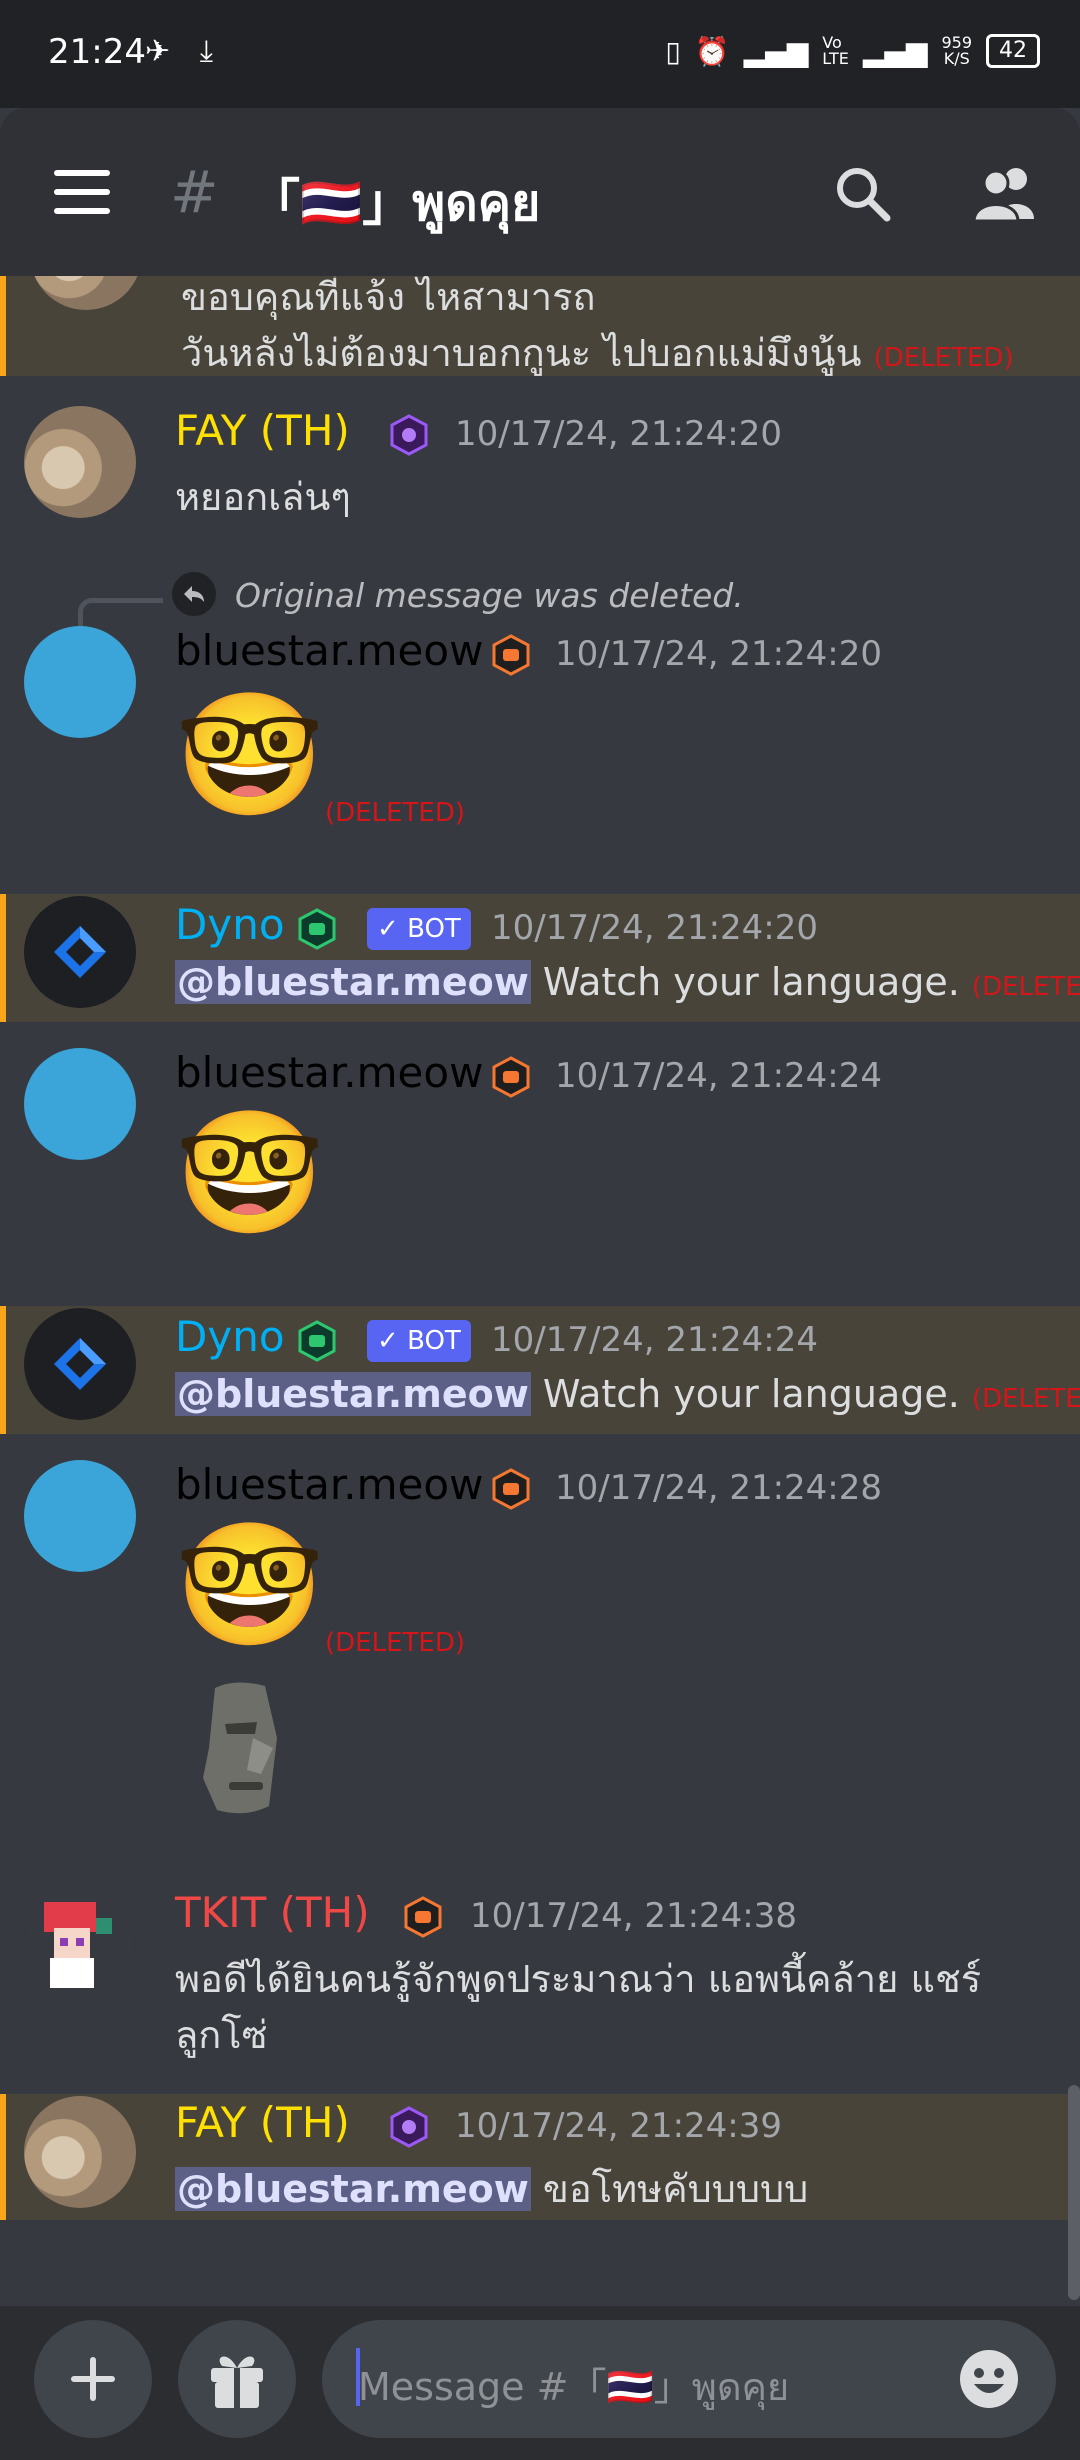  What do you see at coordinates (388, 297) in the screenshot?
I see `message-text-line: ขอบคุณที่แจ้ง ไหสามารถ` at bounding box center [388, 297].